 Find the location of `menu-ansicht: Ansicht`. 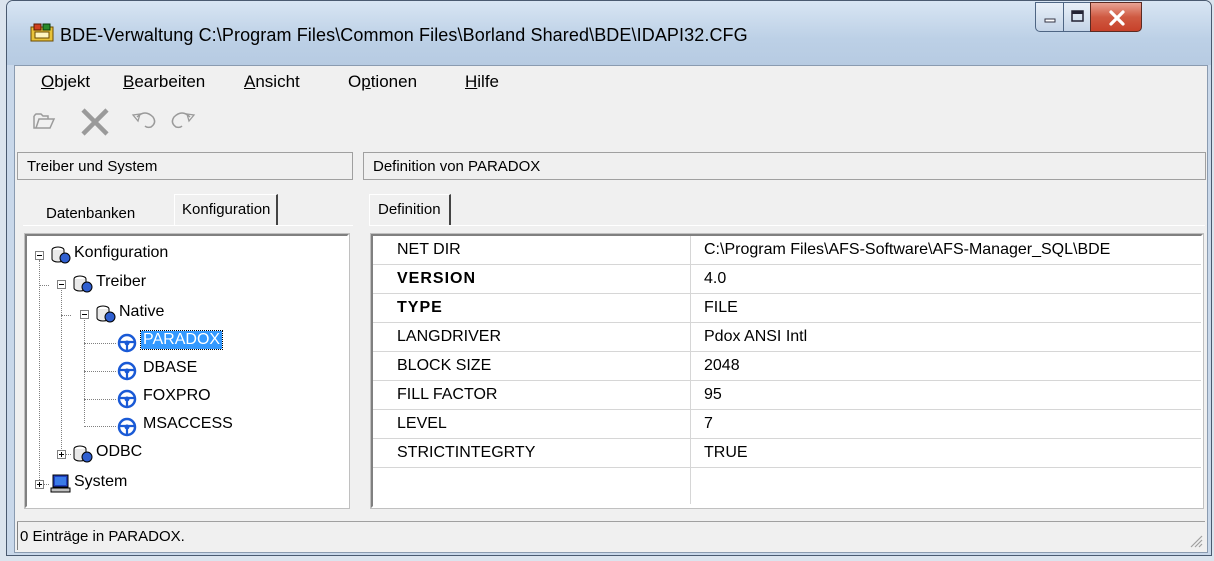

menu-ansicht: Ansicht is located at coordinates (272, 82).